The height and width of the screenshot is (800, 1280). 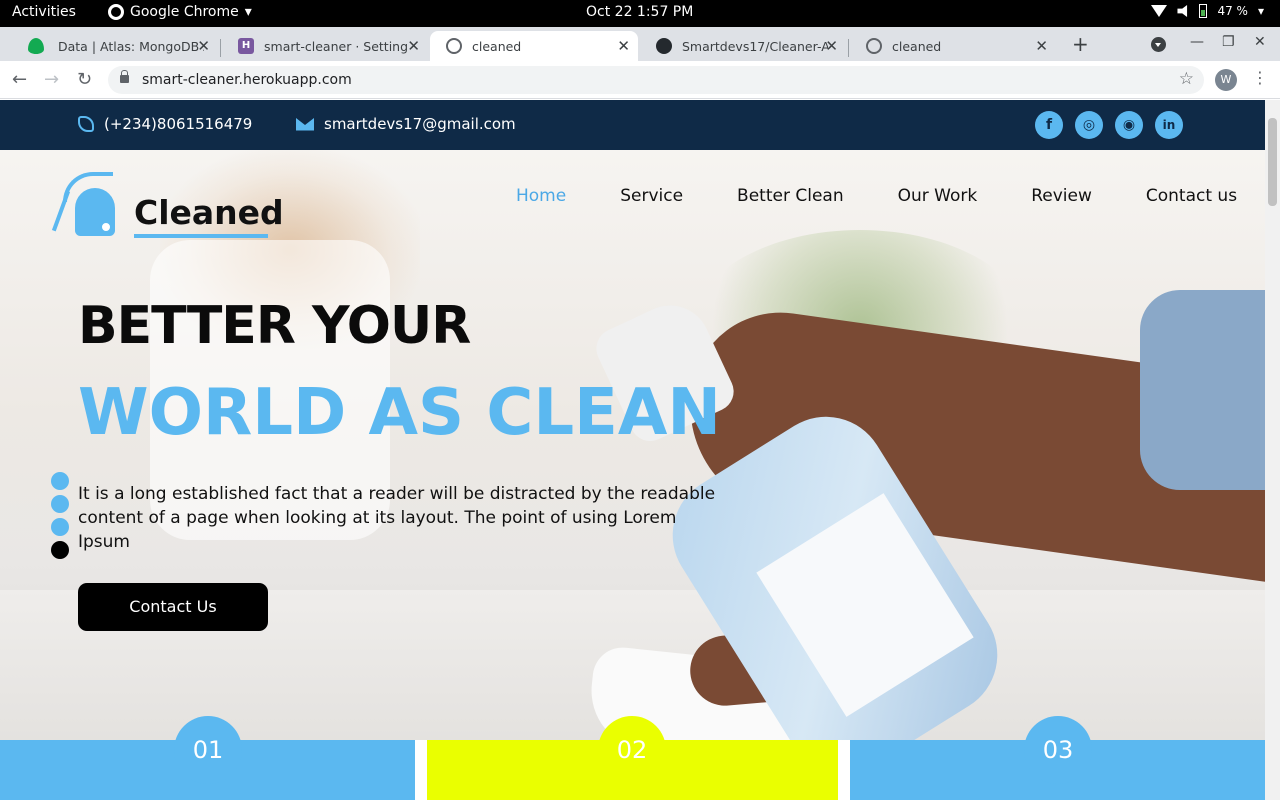 What do you see at coordinates (1272, 162) in the screenshot?
I see `scrollbar-thumb` at bounding box center [1272, 162].